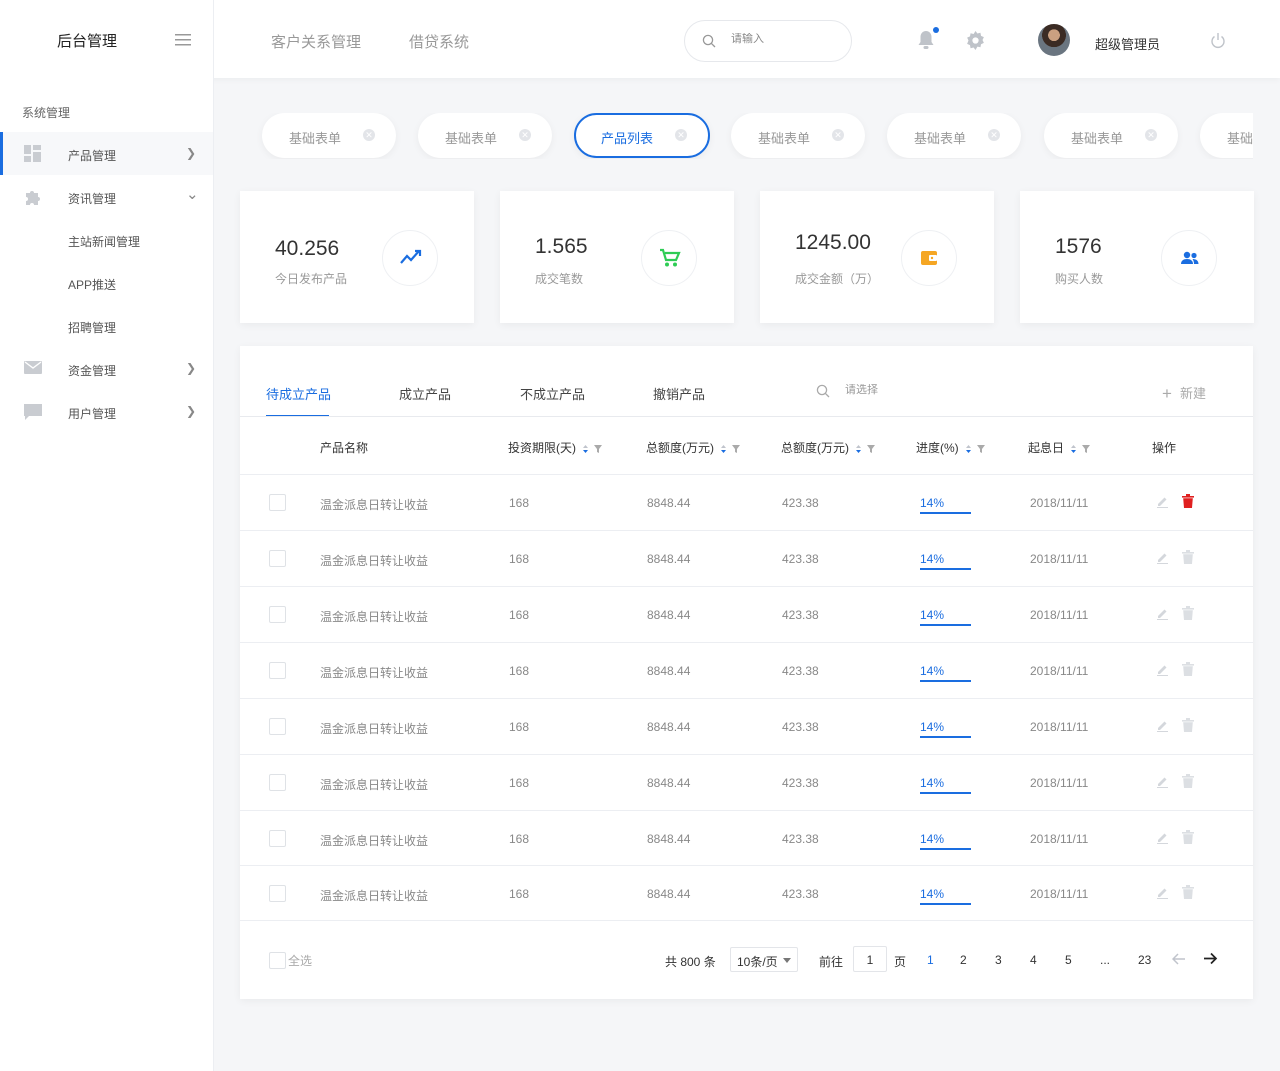 This screenshot has height=1071, width=1280. I want to click on sidebar-item-funds: 资金管理 ❯, so click(106, 368).